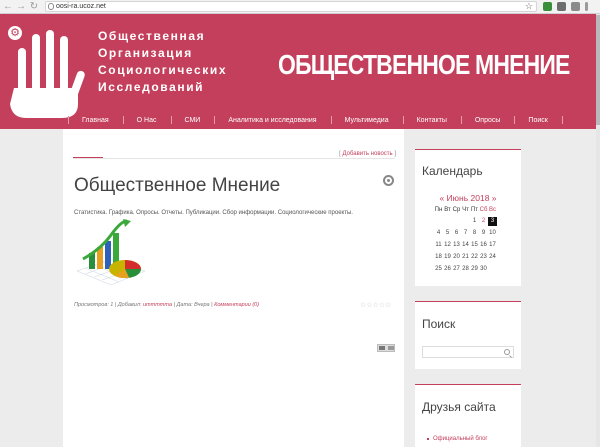  What do you see at coordinates (424, 64) in the screenshot?
I see `site-title: ОБЩЕСТВЕННОЕ МНЕНИЕ` at bounding box center [424, 64].